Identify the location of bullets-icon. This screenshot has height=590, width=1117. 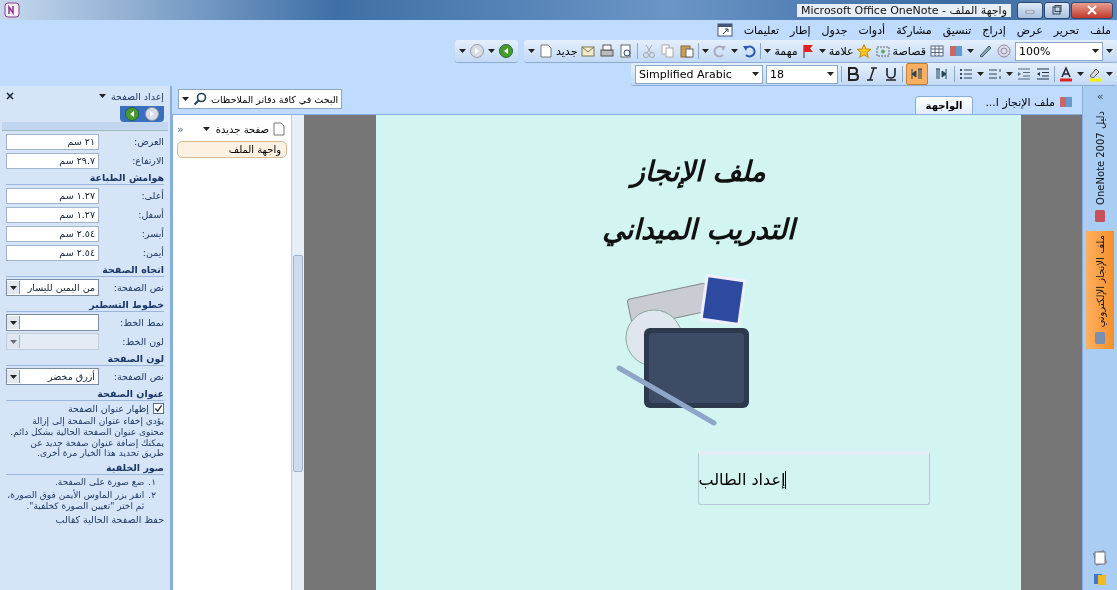
(966, 74).